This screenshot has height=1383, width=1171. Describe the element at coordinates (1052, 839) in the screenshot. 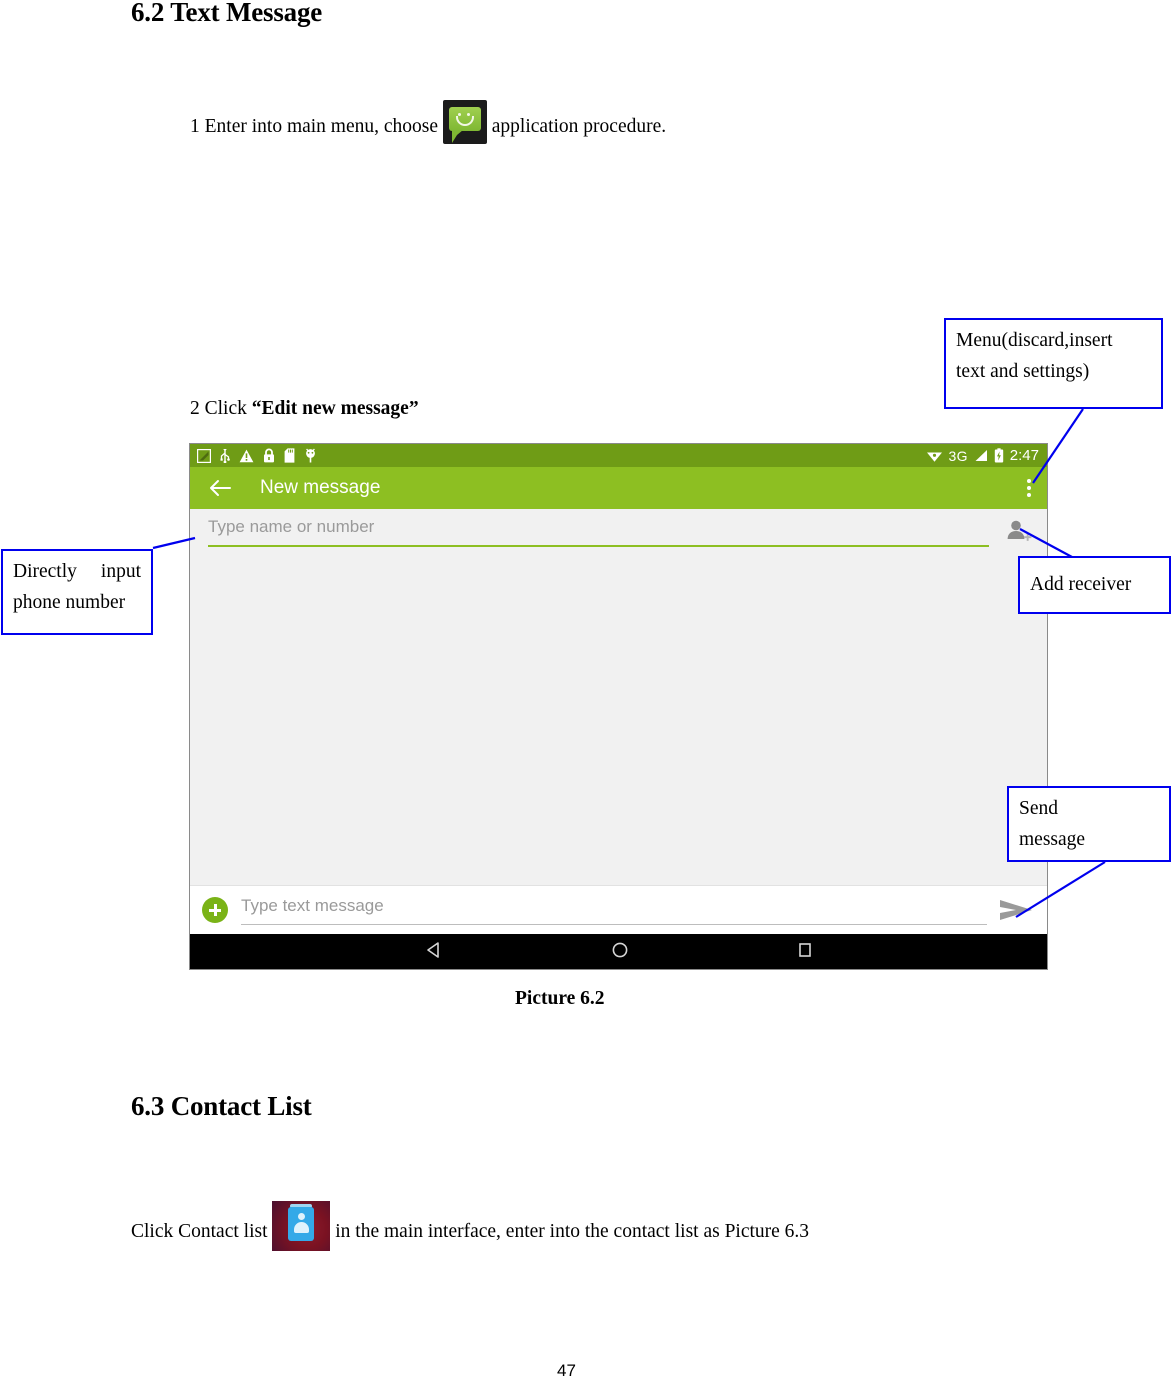

I see `callout-send-line2: message` at that location.